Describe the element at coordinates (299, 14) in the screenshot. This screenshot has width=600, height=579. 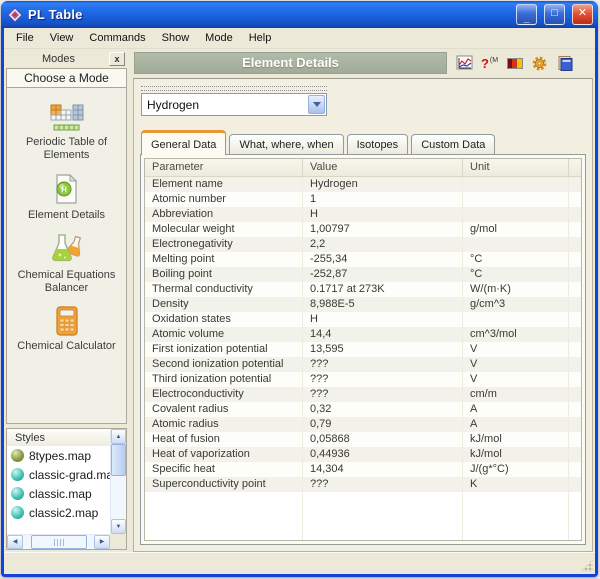
I see `title-bar: PL Table _ □ ✕` at that location.